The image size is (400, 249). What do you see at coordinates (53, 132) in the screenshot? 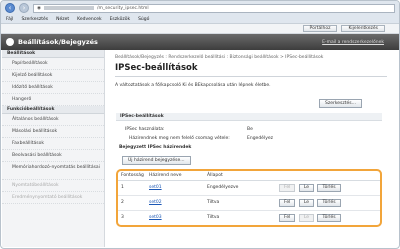
I see `sidebar-item-copy: Másolási beállítások` at bounding box center [53, 132].